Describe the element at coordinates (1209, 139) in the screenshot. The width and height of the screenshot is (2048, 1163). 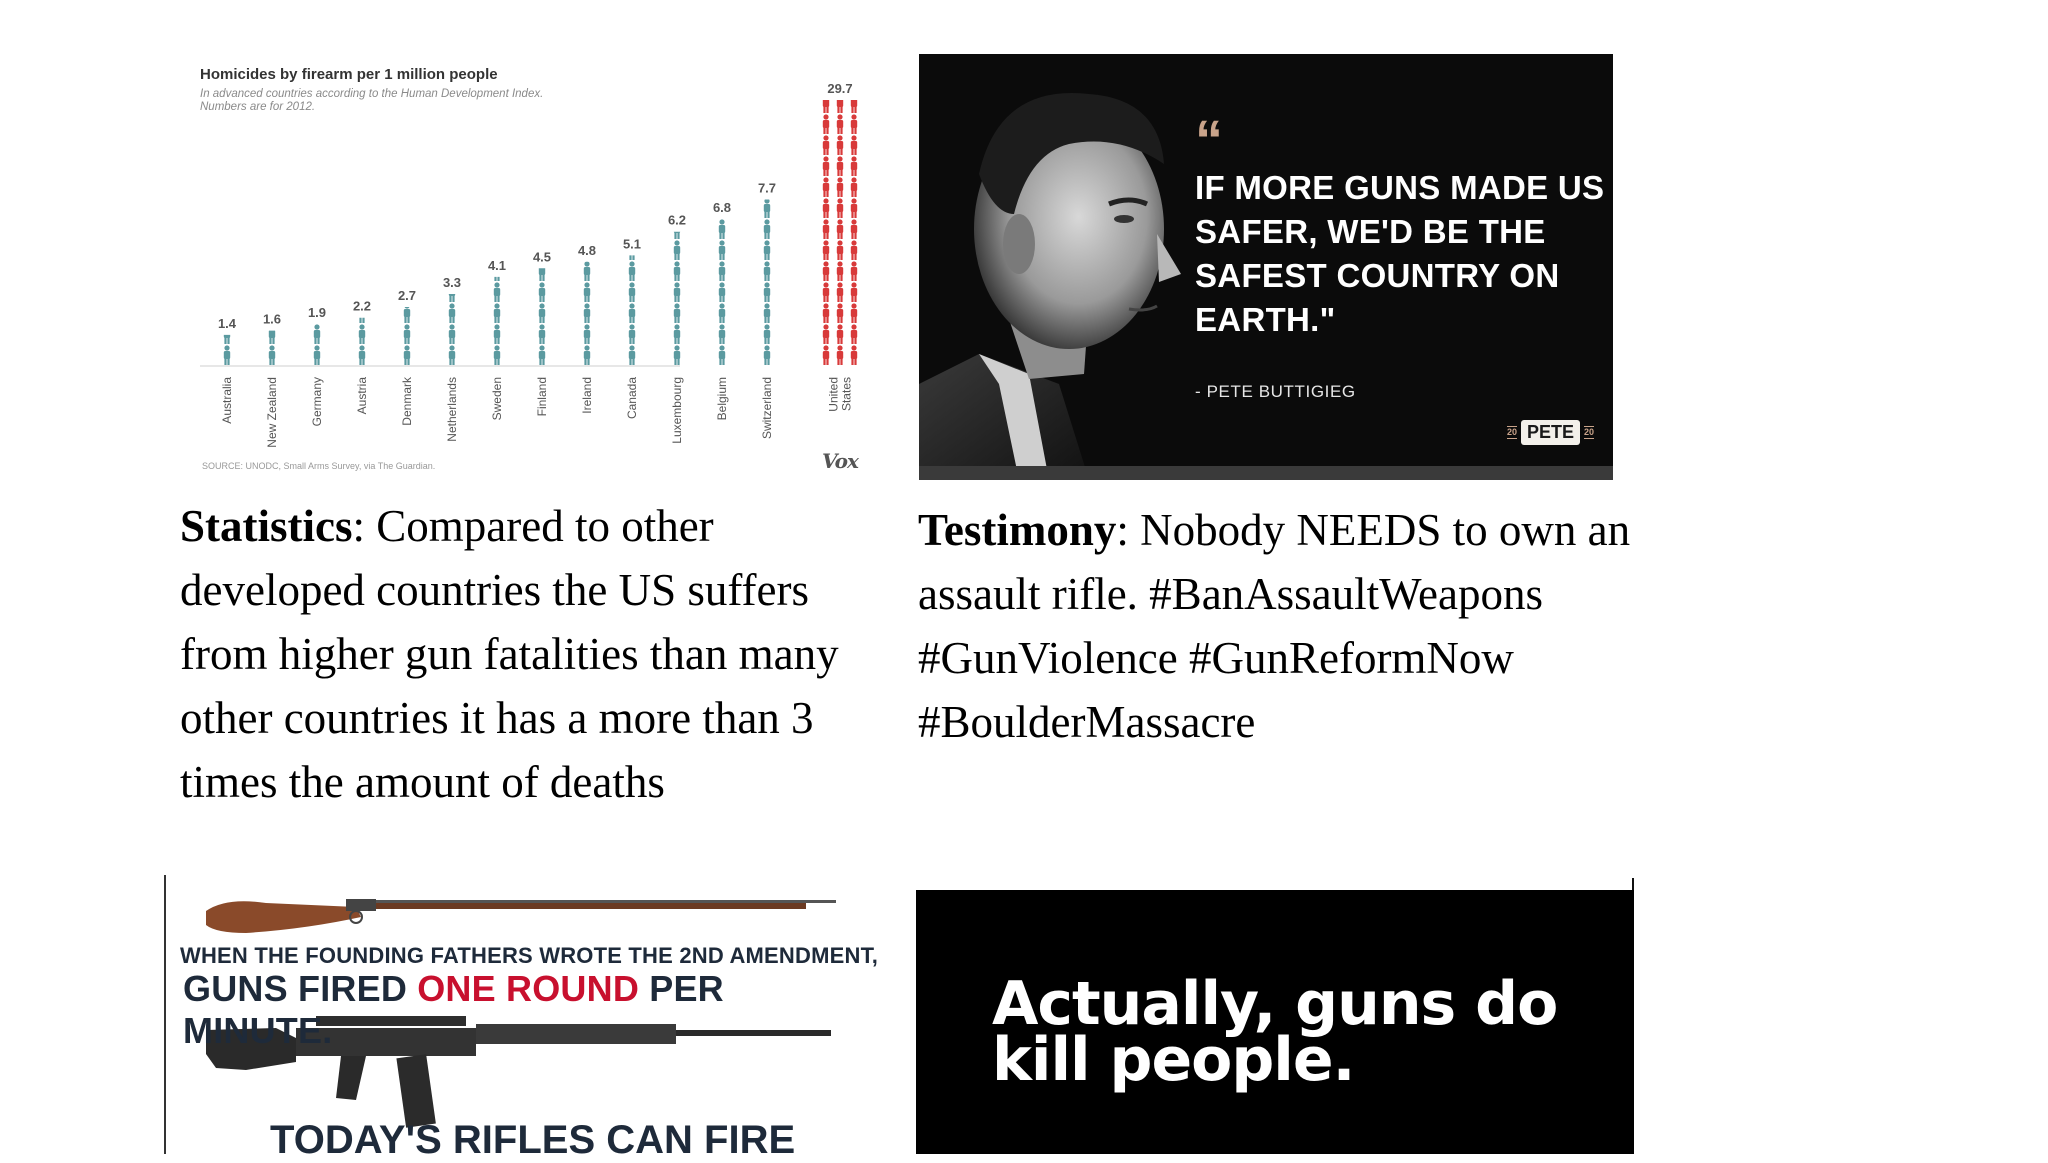
I see `quote-mark-icon: “` at that location.